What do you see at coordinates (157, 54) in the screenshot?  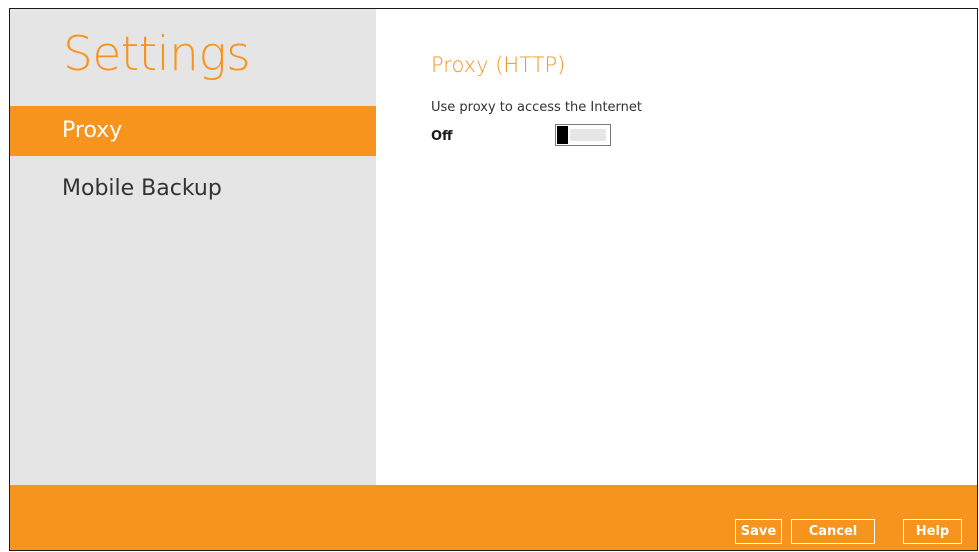 I see `sidebar-title: Settings` at bounding box center [157, 54].